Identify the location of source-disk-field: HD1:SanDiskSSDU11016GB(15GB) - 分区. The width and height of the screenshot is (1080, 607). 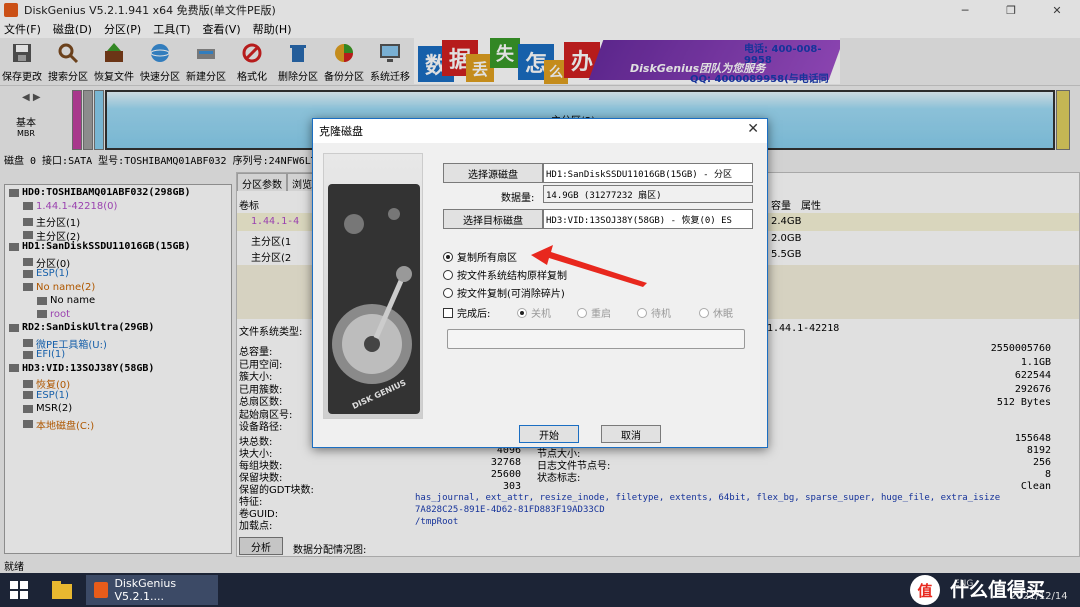
(648, 173).